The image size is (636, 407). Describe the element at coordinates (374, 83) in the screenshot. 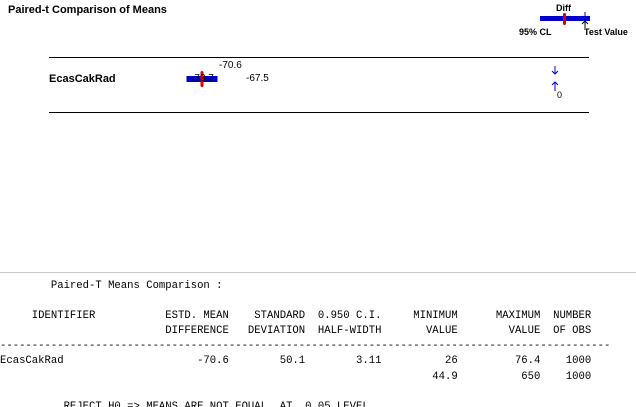

I see `interval-plot: 0` at that location.